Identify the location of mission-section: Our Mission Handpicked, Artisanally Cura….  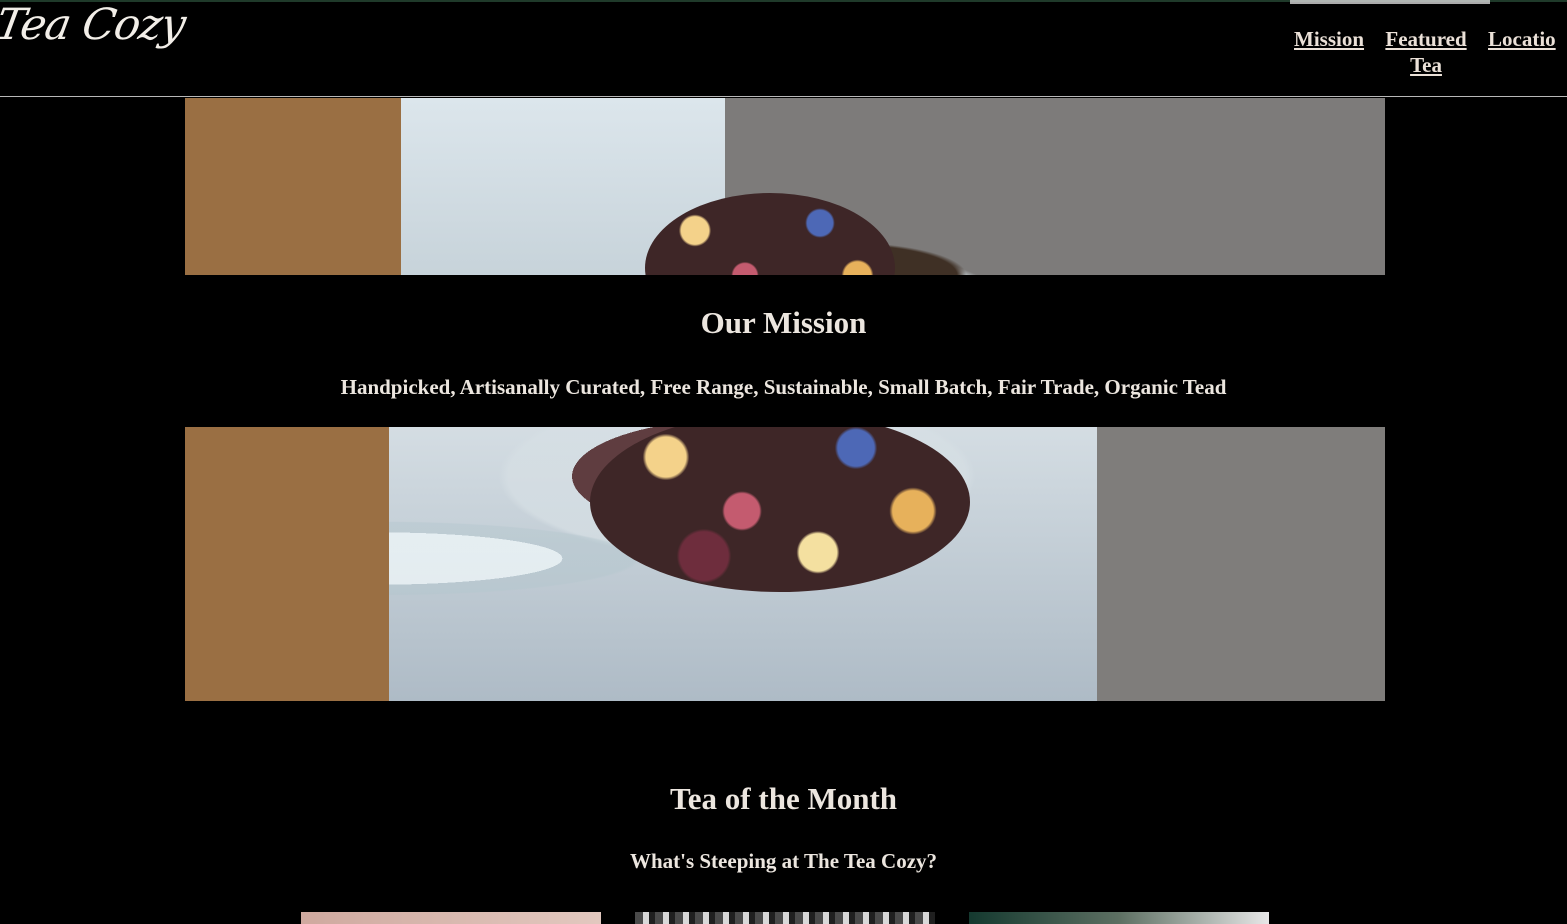
(783, 352).